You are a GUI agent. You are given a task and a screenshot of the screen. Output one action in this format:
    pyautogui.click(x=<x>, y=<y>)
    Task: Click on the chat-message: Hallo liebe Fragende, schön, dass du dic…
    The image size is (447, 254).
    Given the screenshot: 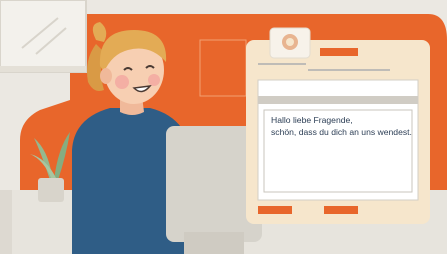 What is the action you would take?
    pyautogui.click(x=346, y=126)
    